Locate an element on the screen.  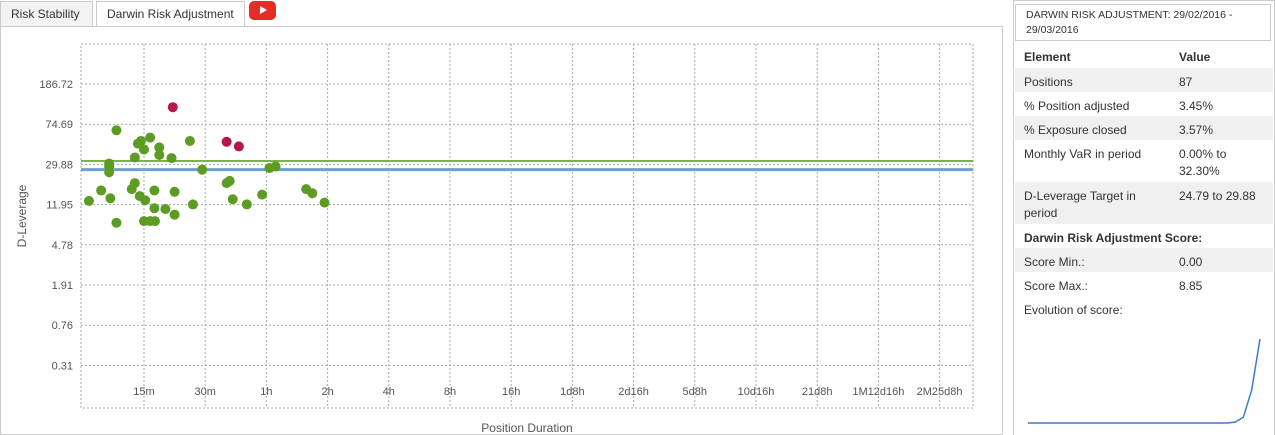
x-tick-label: 15m is located at coordinates (143, 392).